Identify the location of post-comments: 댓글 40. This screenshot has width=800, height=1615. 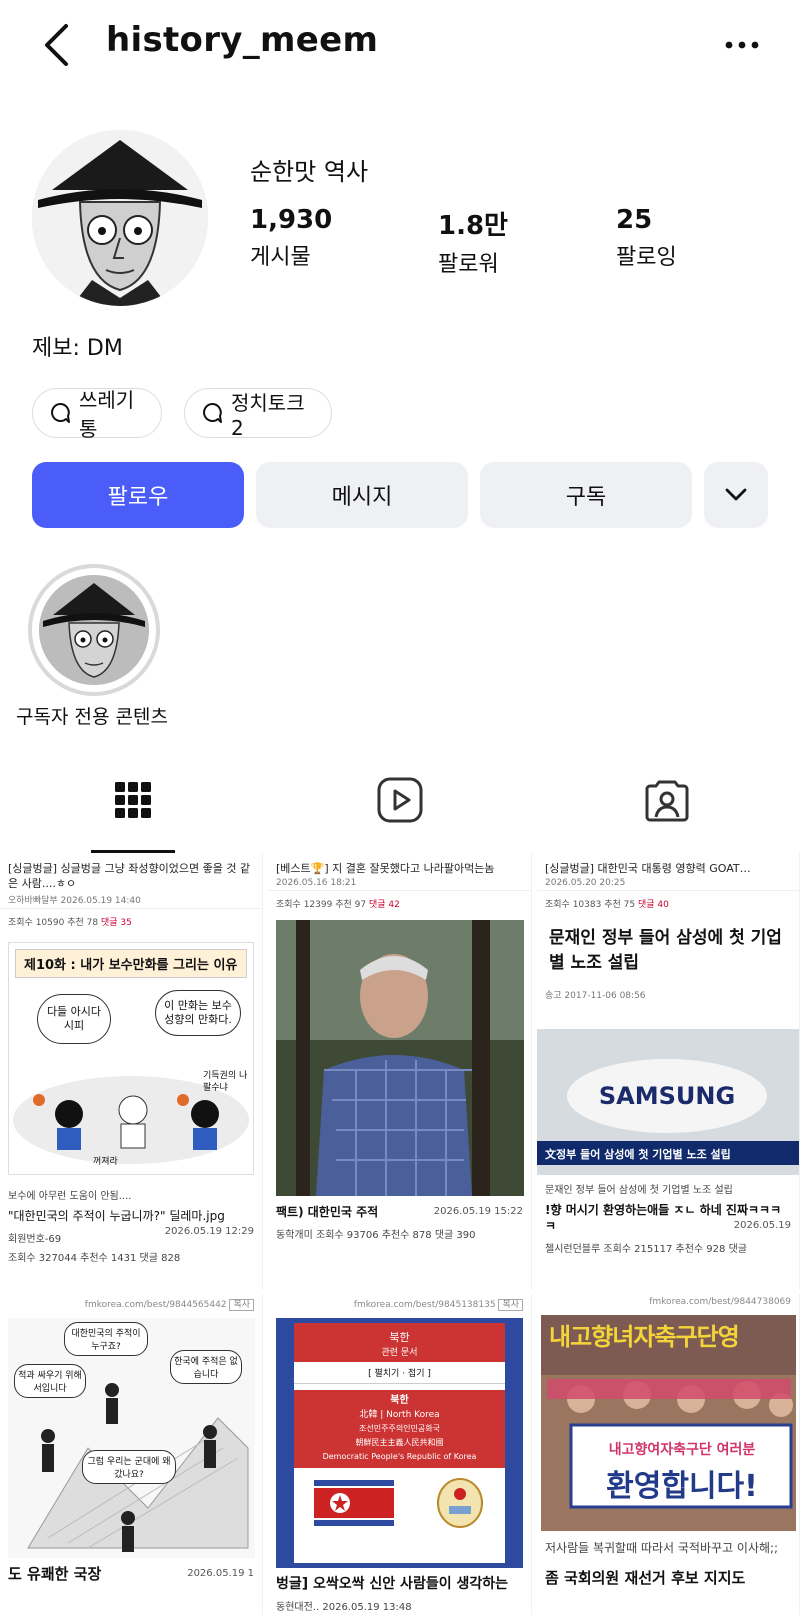
(653, 905).